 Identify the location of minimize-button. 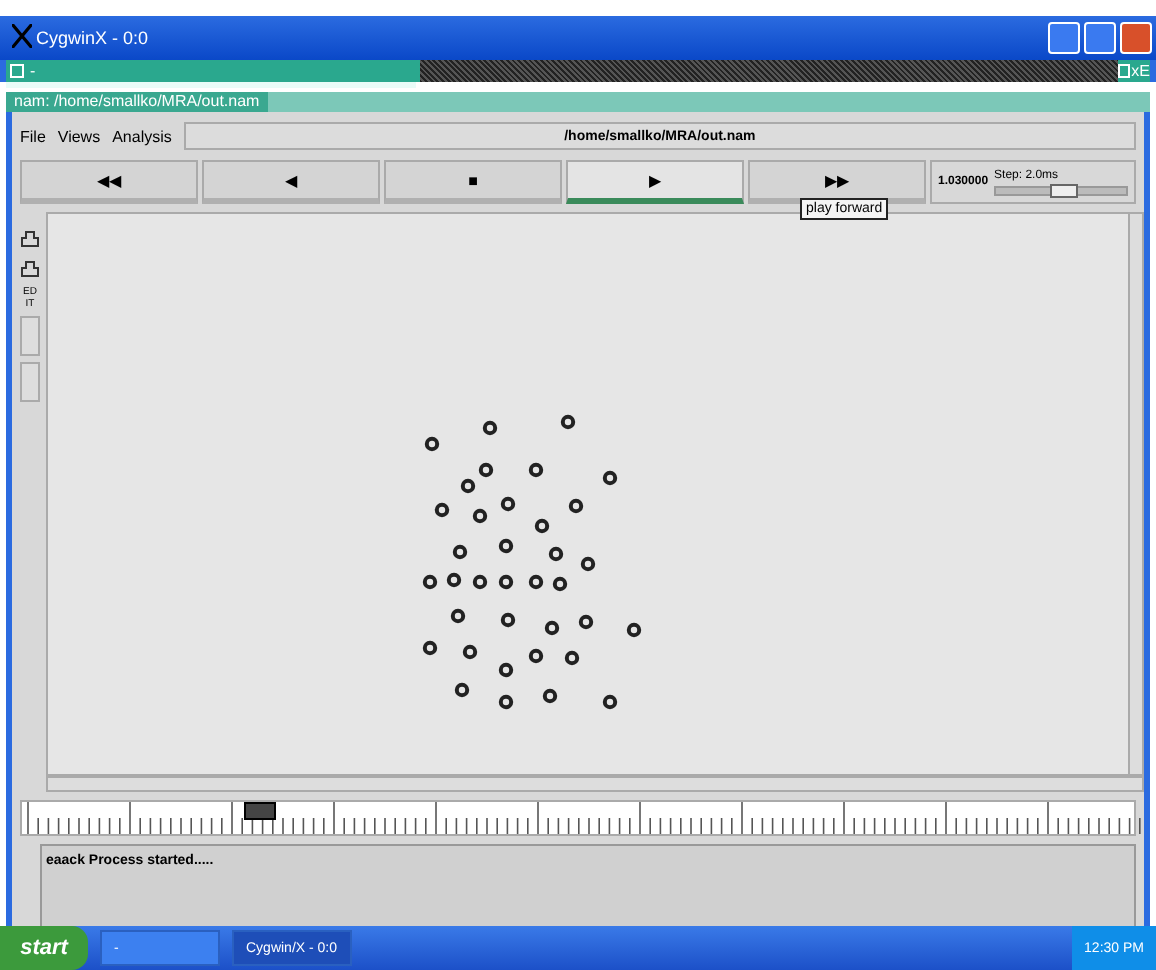
(1064, 38).